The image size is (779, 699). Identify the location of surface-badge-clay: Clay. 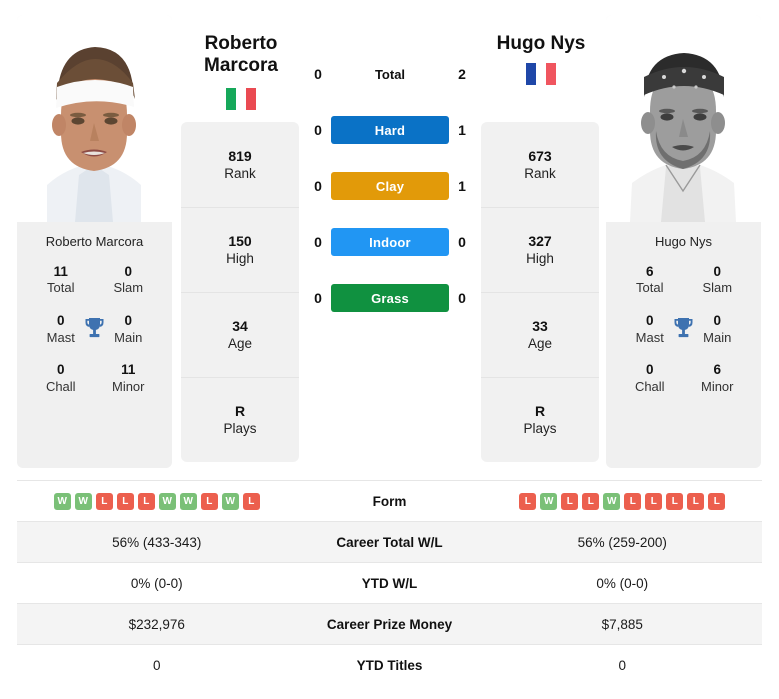
(390, 186).